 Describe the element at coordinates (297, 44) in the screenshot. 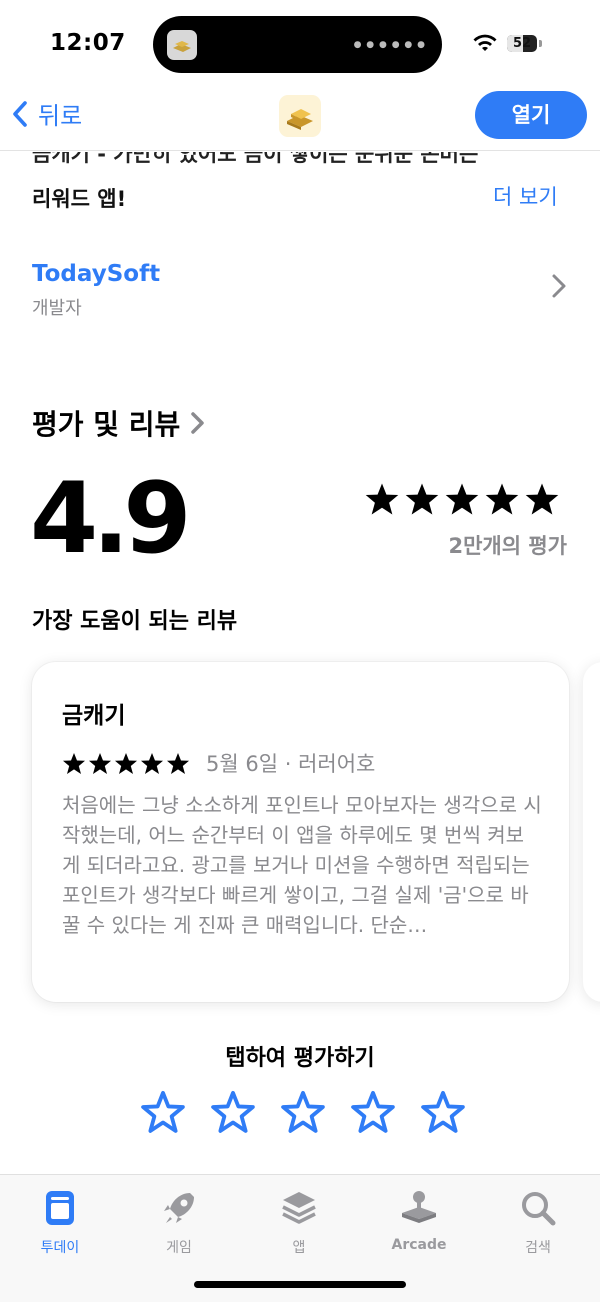

I see `dynamic-island: ● ● ● ● ● ●` at that location.